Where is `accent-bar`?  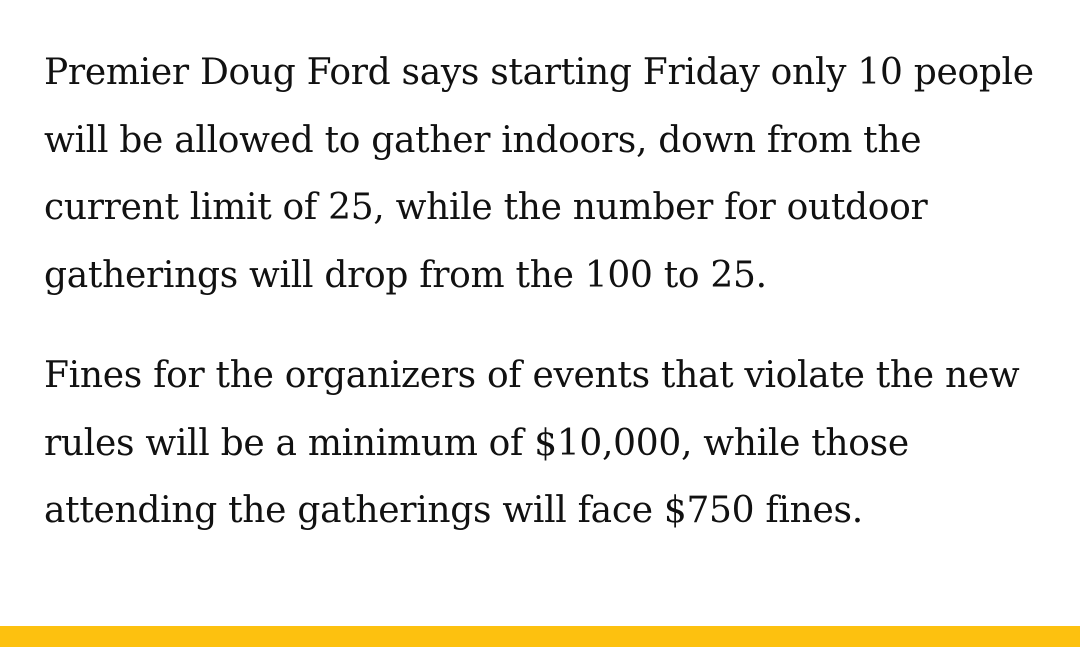
accent-bar is located at coordinates (540, 636).